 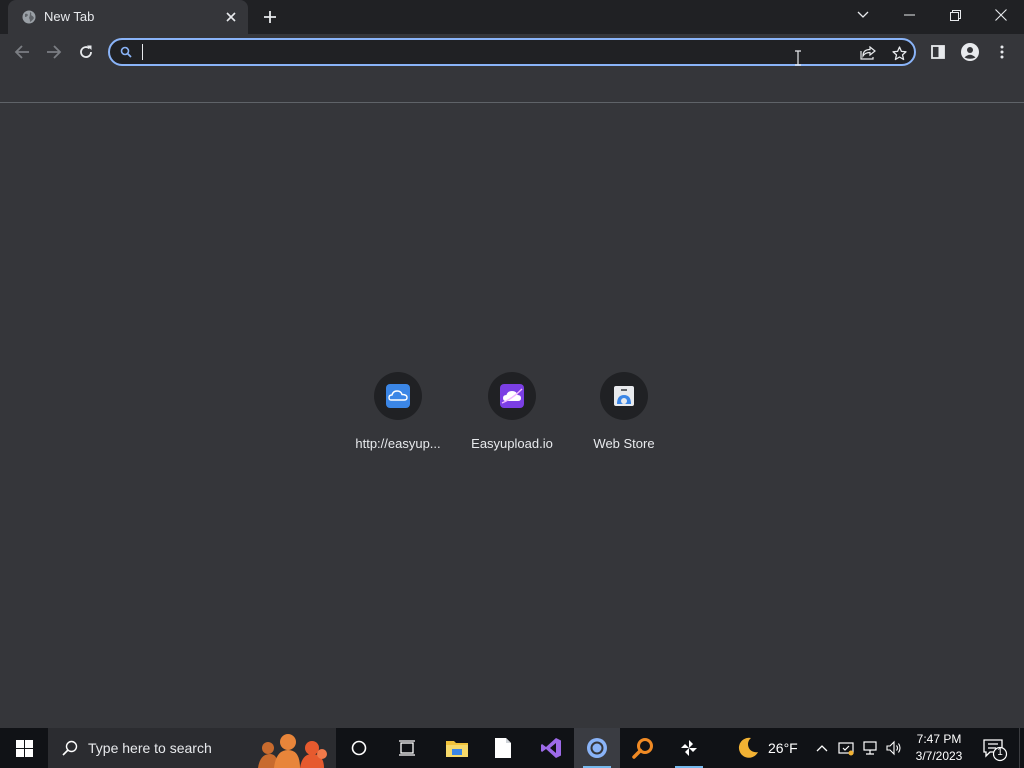 I want to click on visual-studio-icon, so click(x=551, y=748).